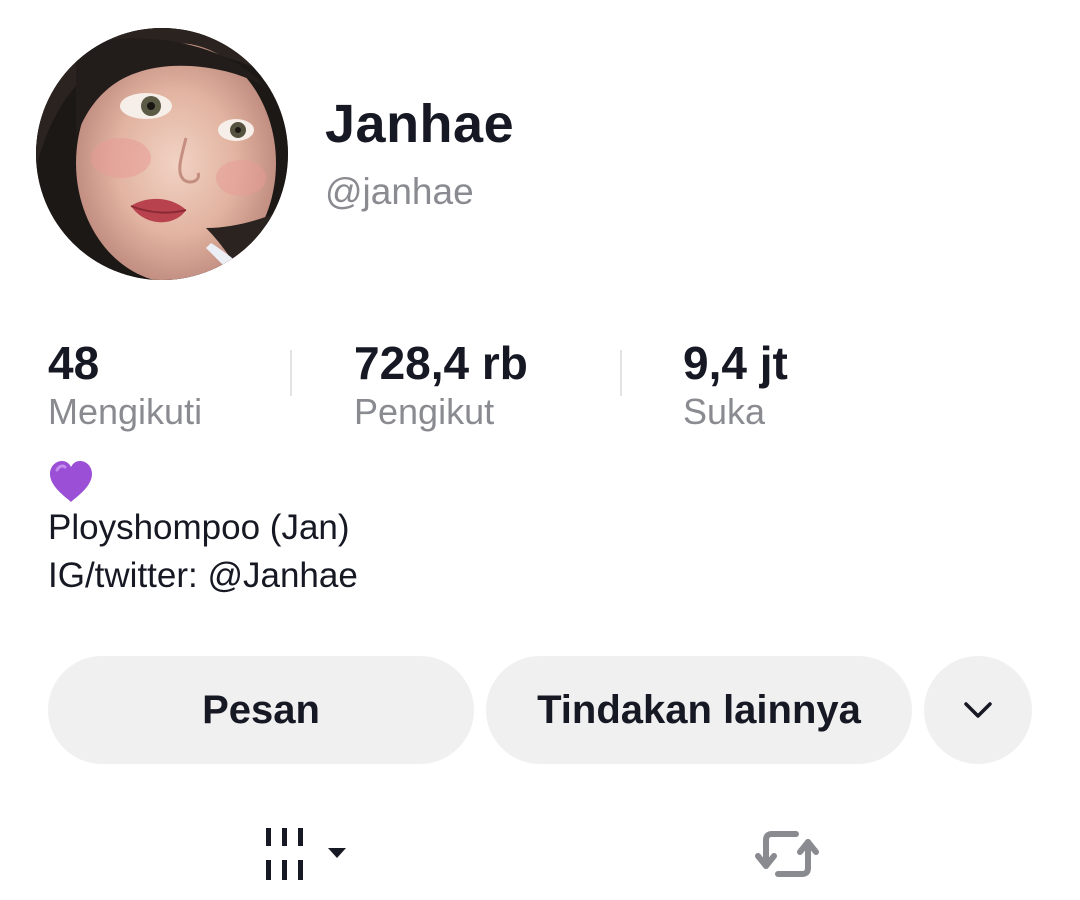 Image resolution: width=1080 pixels, height=900 pixels. What do you see at coordinates (420, 124) in the screenshot?
I see `display-name: Janhae` at bounding box center [420, 124].